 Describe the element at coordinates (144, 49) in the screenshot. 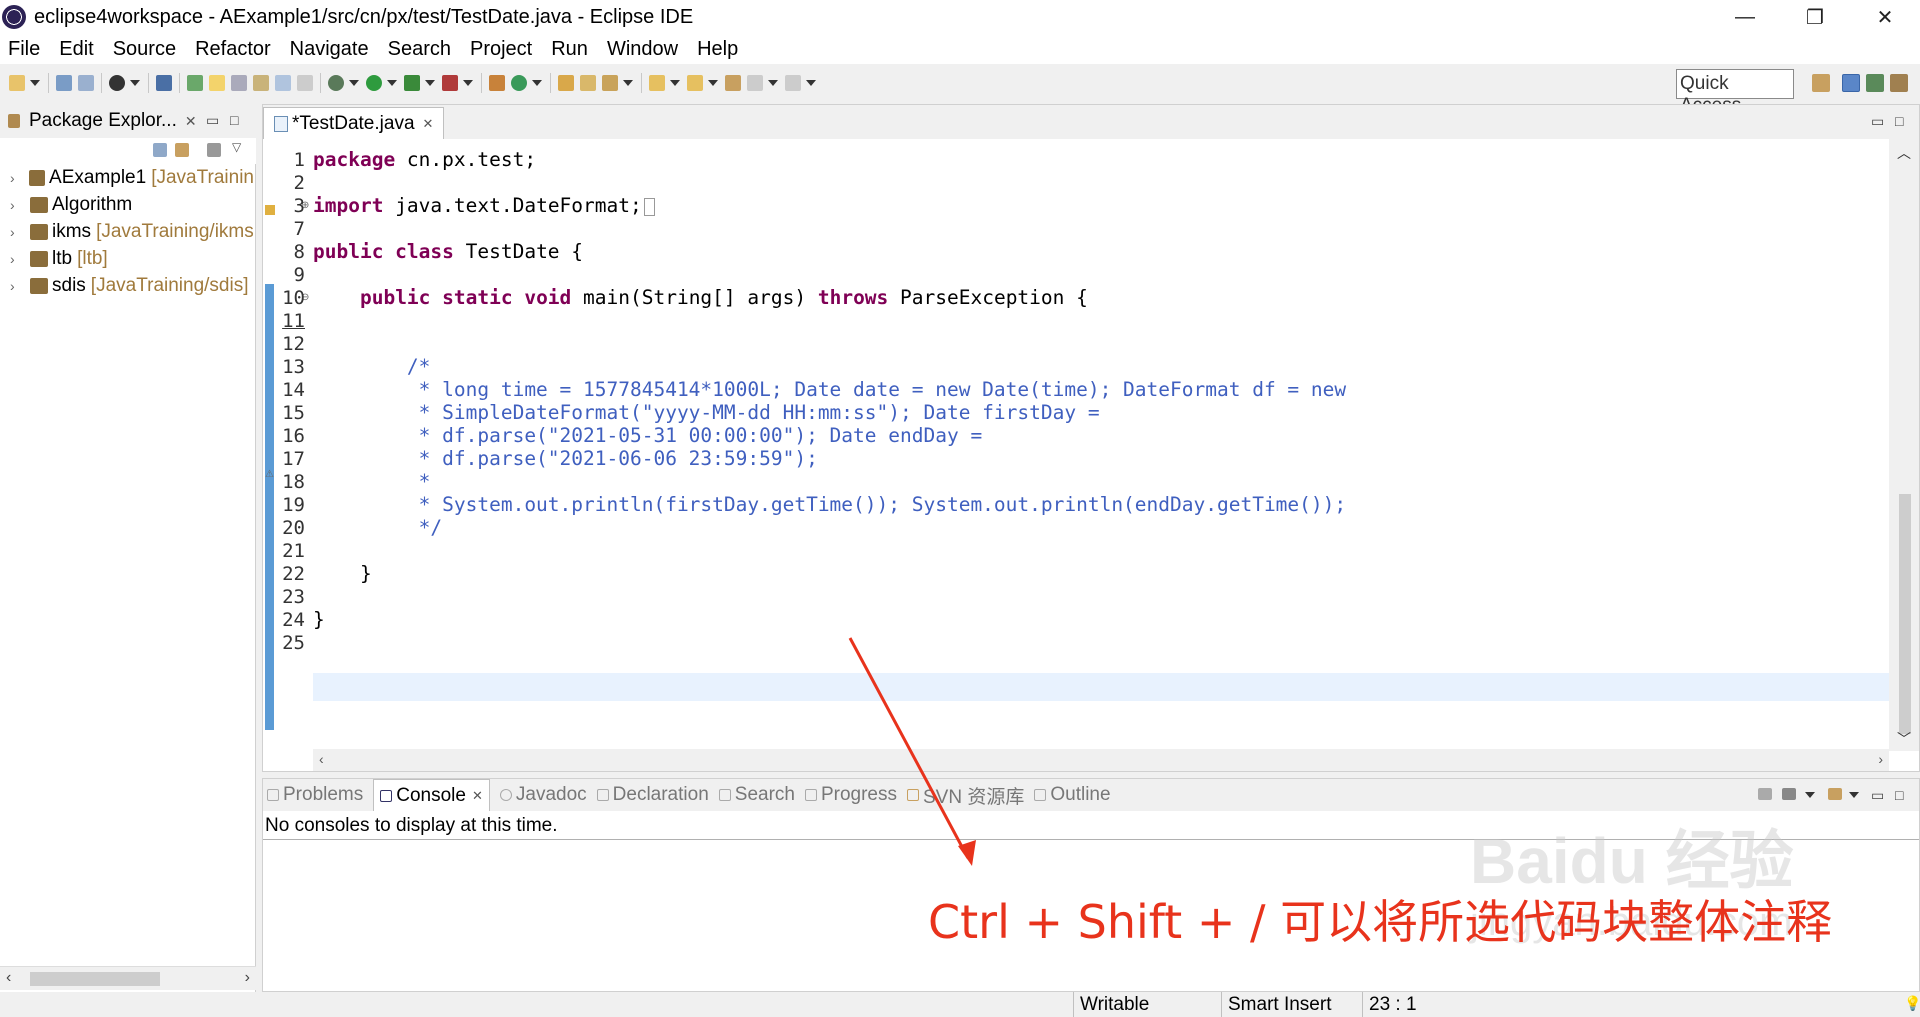

I see `menu-source: Source` at that location.